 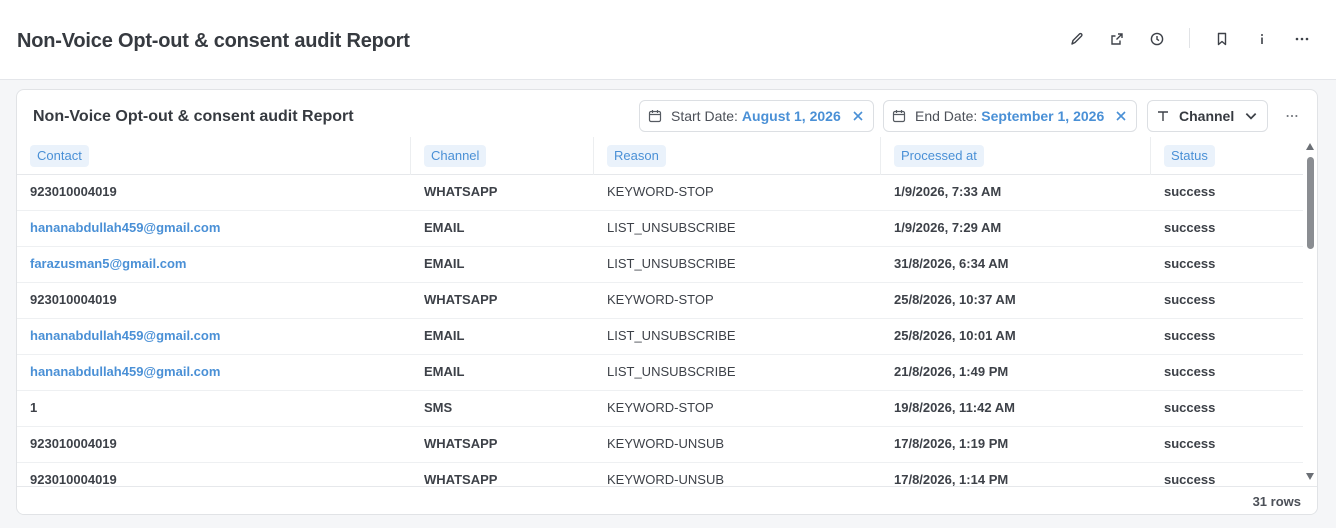 What do you see at coordinates (955, 299) in the screenshot?
I see `processed-at-cell: 25/8/2026, 10:37 AM` at bounding box center [955, 299].